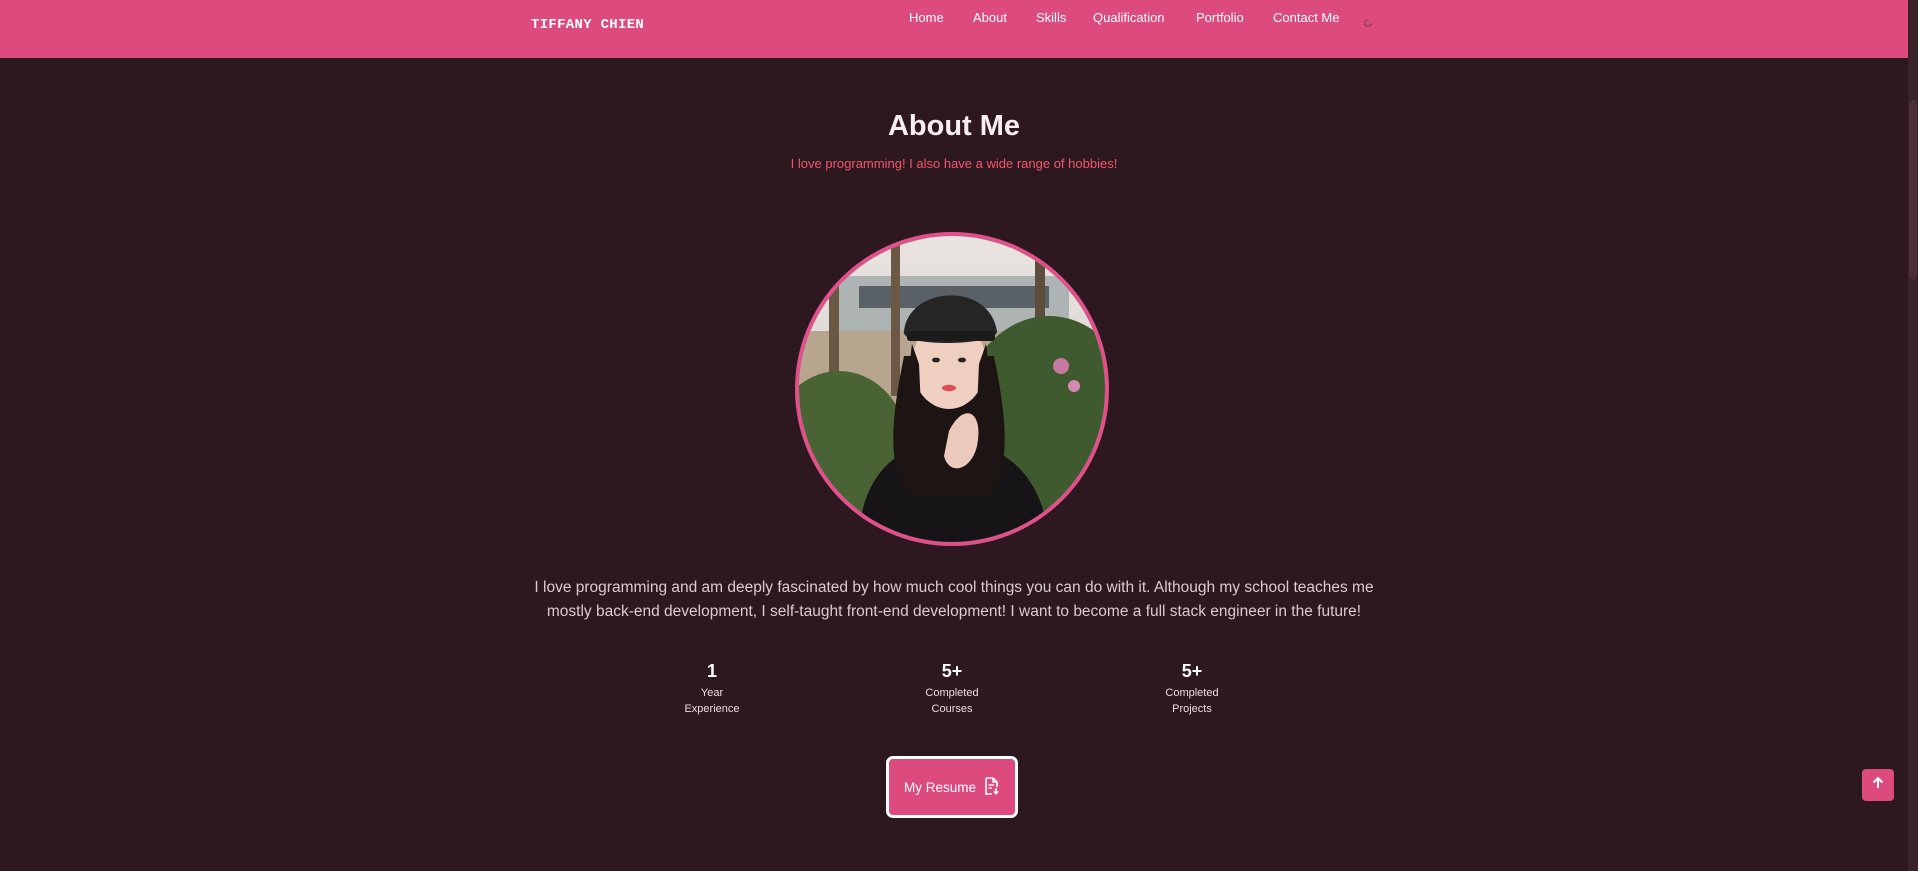 The width and height of the screenshot is (1918, 871). I want to click on nav-home: Home, so click(926, 17).